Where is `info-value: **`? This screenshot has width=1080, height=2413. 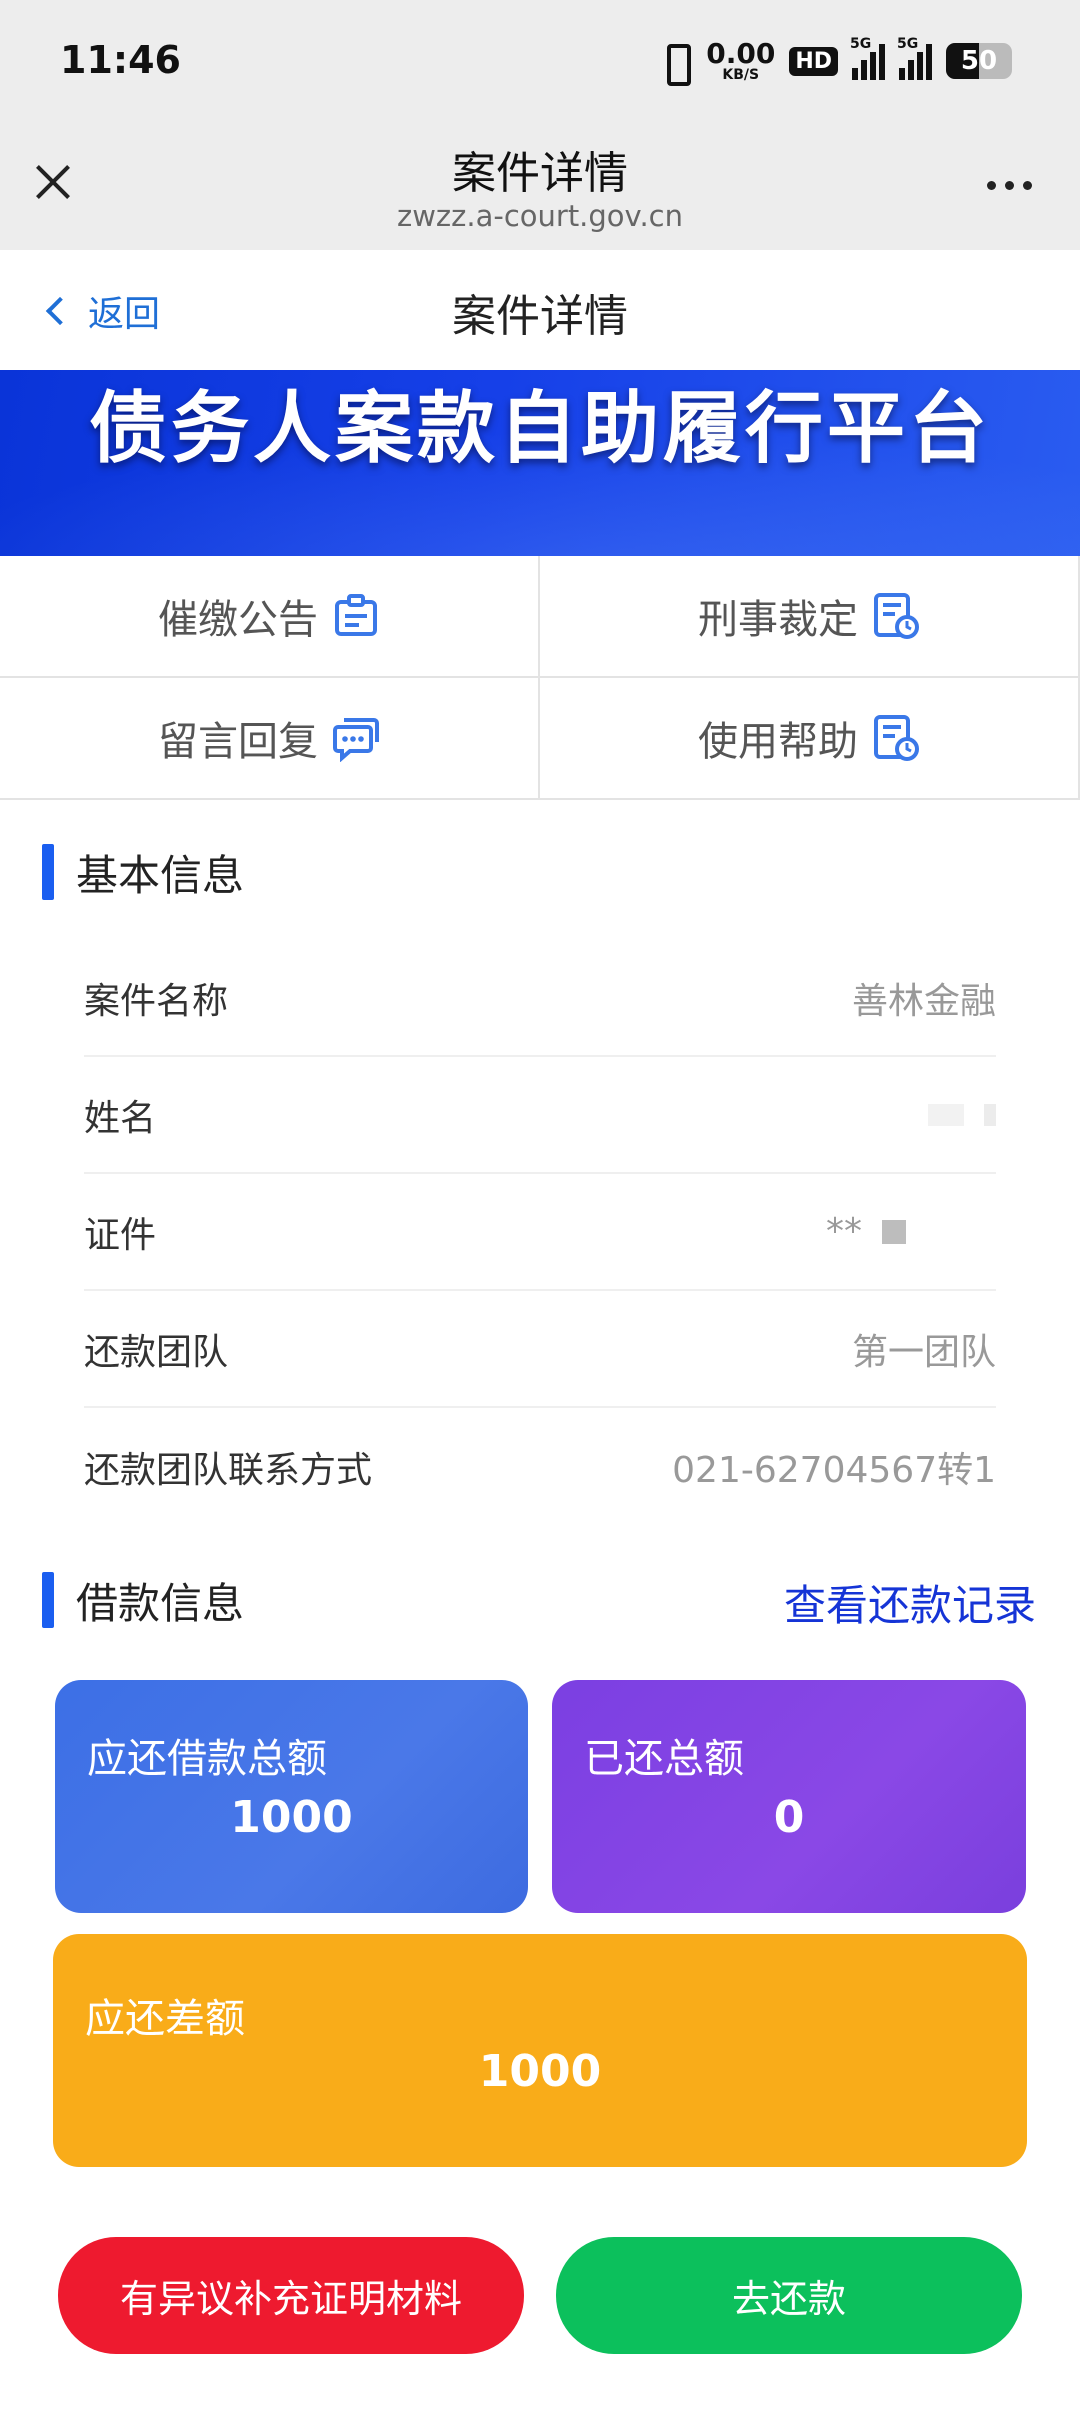 info-value: ** is located at coordinates (844, 1231).